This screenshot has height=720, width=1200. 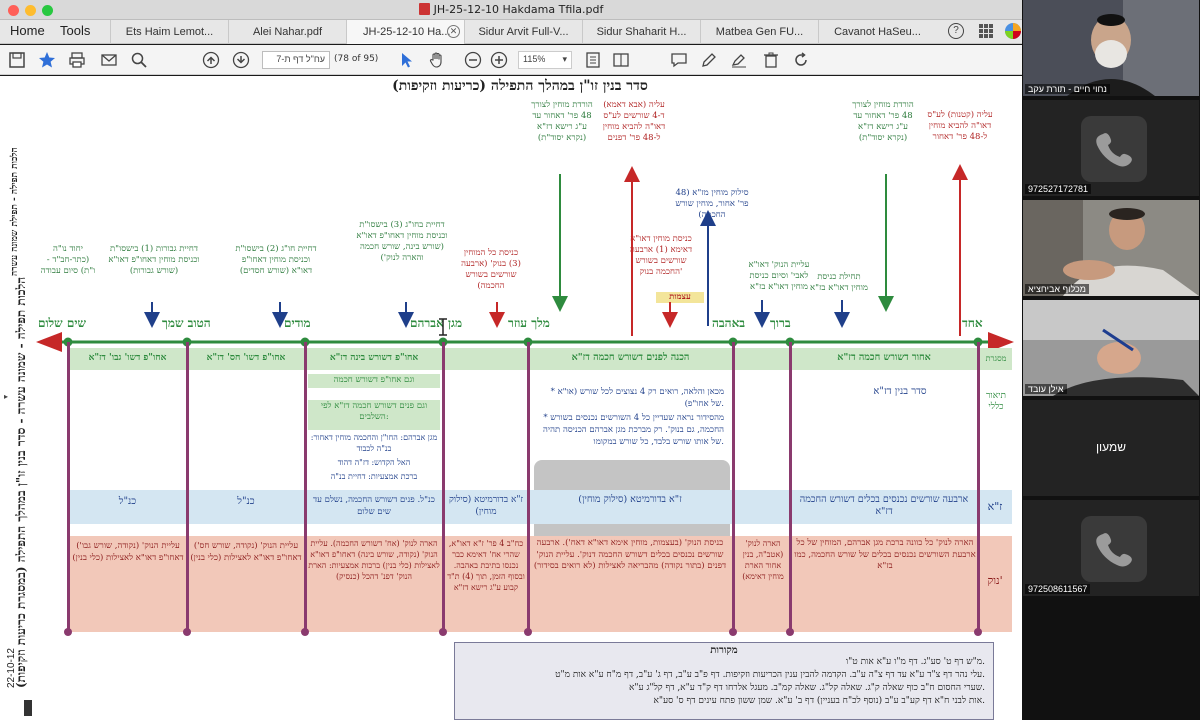 What do you see at coordinates (485, 506) in the screenshot?
I see `za-cell-4: ז"א בדורמיטא (סילוק מוחין)` at bounding box center [485, 506].